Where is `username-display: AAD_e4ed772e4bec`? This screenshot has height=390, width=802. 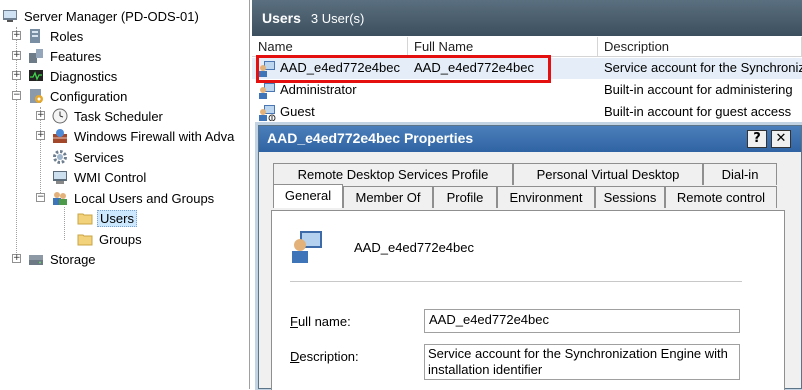
username-display: AAD_e4ed772e4bec is located at coordinates (414, 247).